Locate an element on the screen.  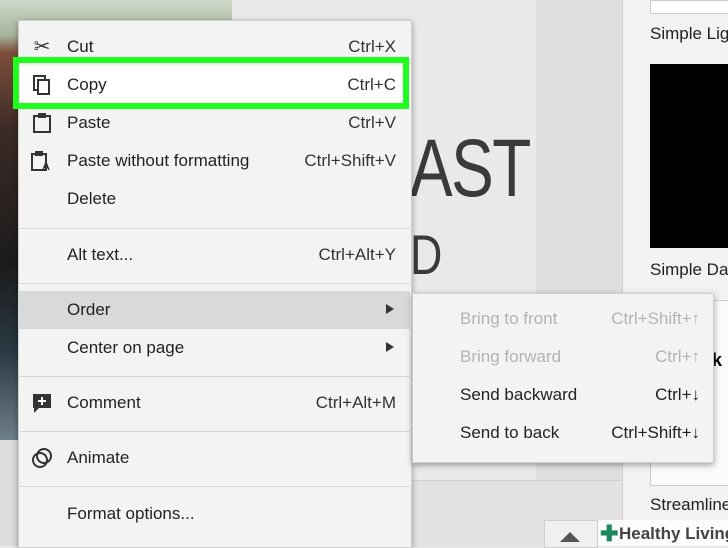
clipboard-icon is located at coordinates (42, 123).